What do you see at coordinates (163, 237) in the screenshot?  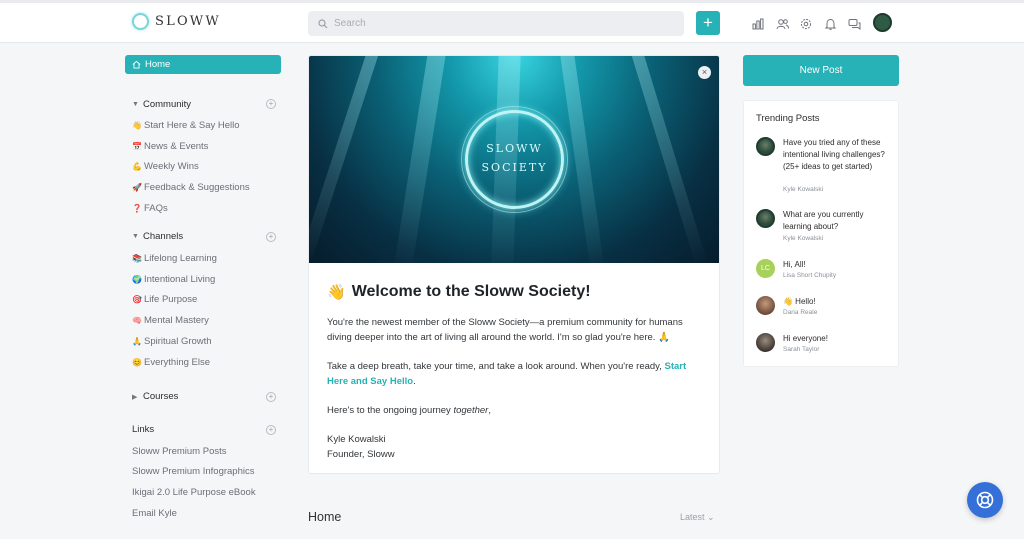 I see `section-title: Channels` at bounding box center [163, 237].